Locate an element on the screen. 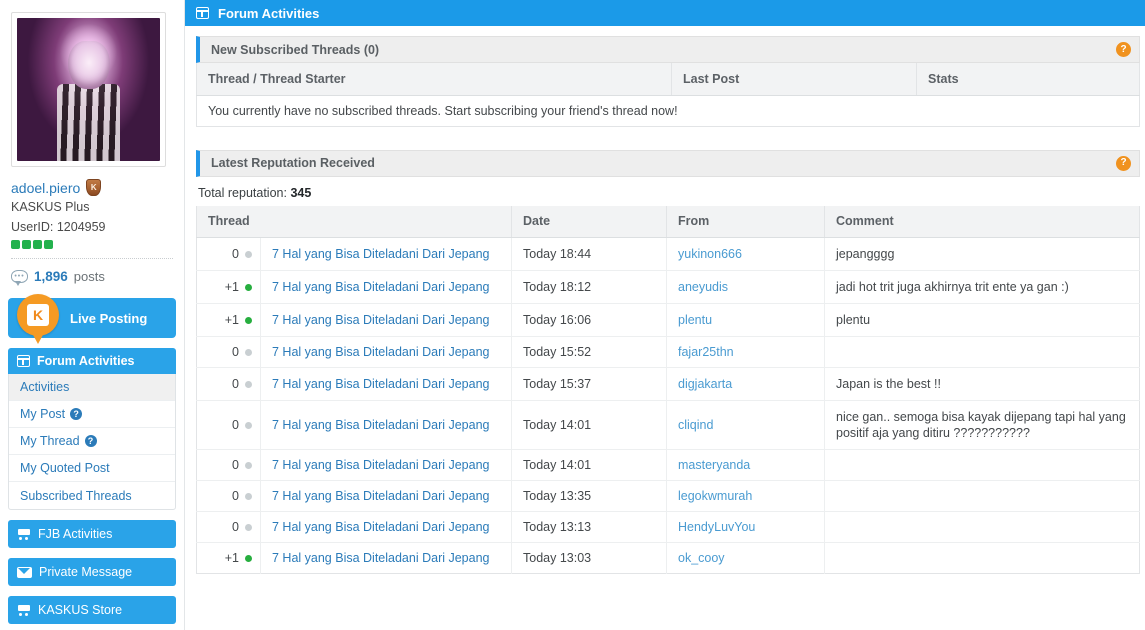  reputation-dots is located at coordinates (92, 244).